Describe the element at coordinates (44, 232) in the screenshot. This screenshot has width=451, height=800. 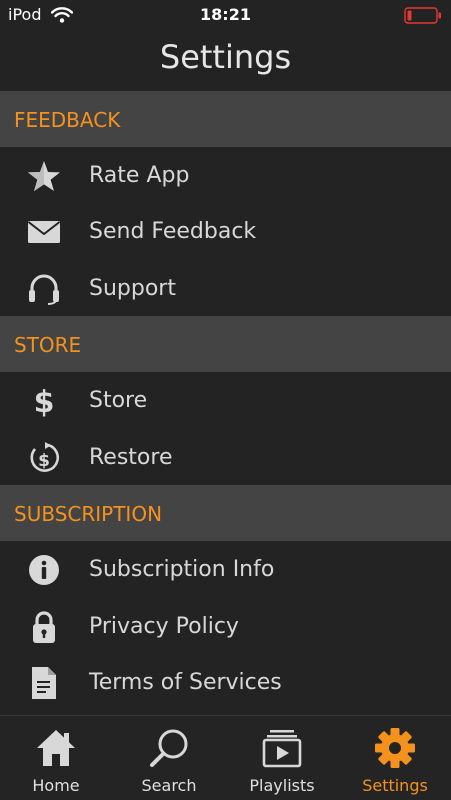
I see `envelope-icon` at that location.